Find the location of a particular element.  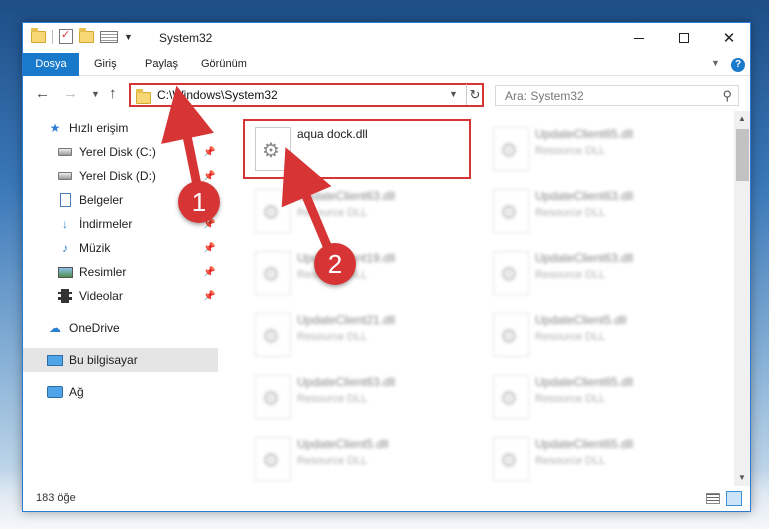

recent-locations-chevron-icon: ▼ is located at coordinates (95, 94).